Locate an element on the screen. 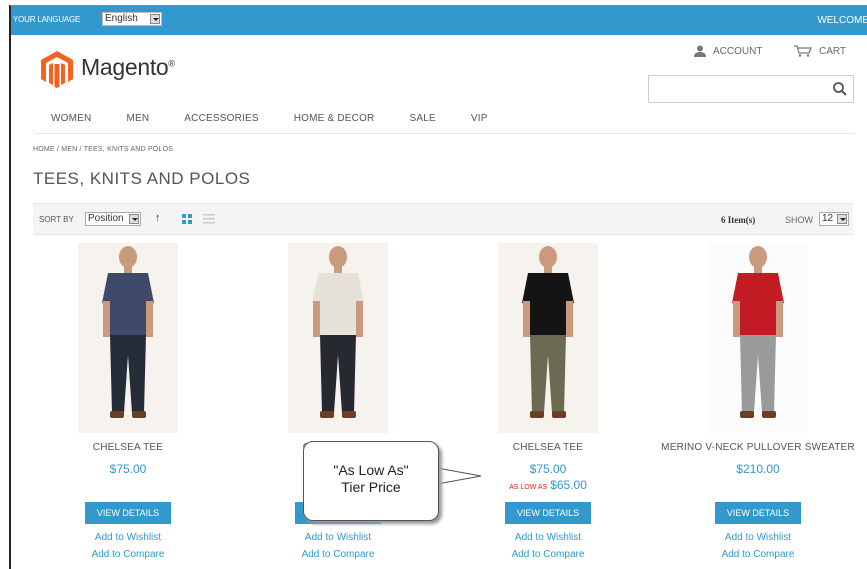  product-name: MERINO V-NECK PULLOVER SWEATER is located at coordinates (758, 447).